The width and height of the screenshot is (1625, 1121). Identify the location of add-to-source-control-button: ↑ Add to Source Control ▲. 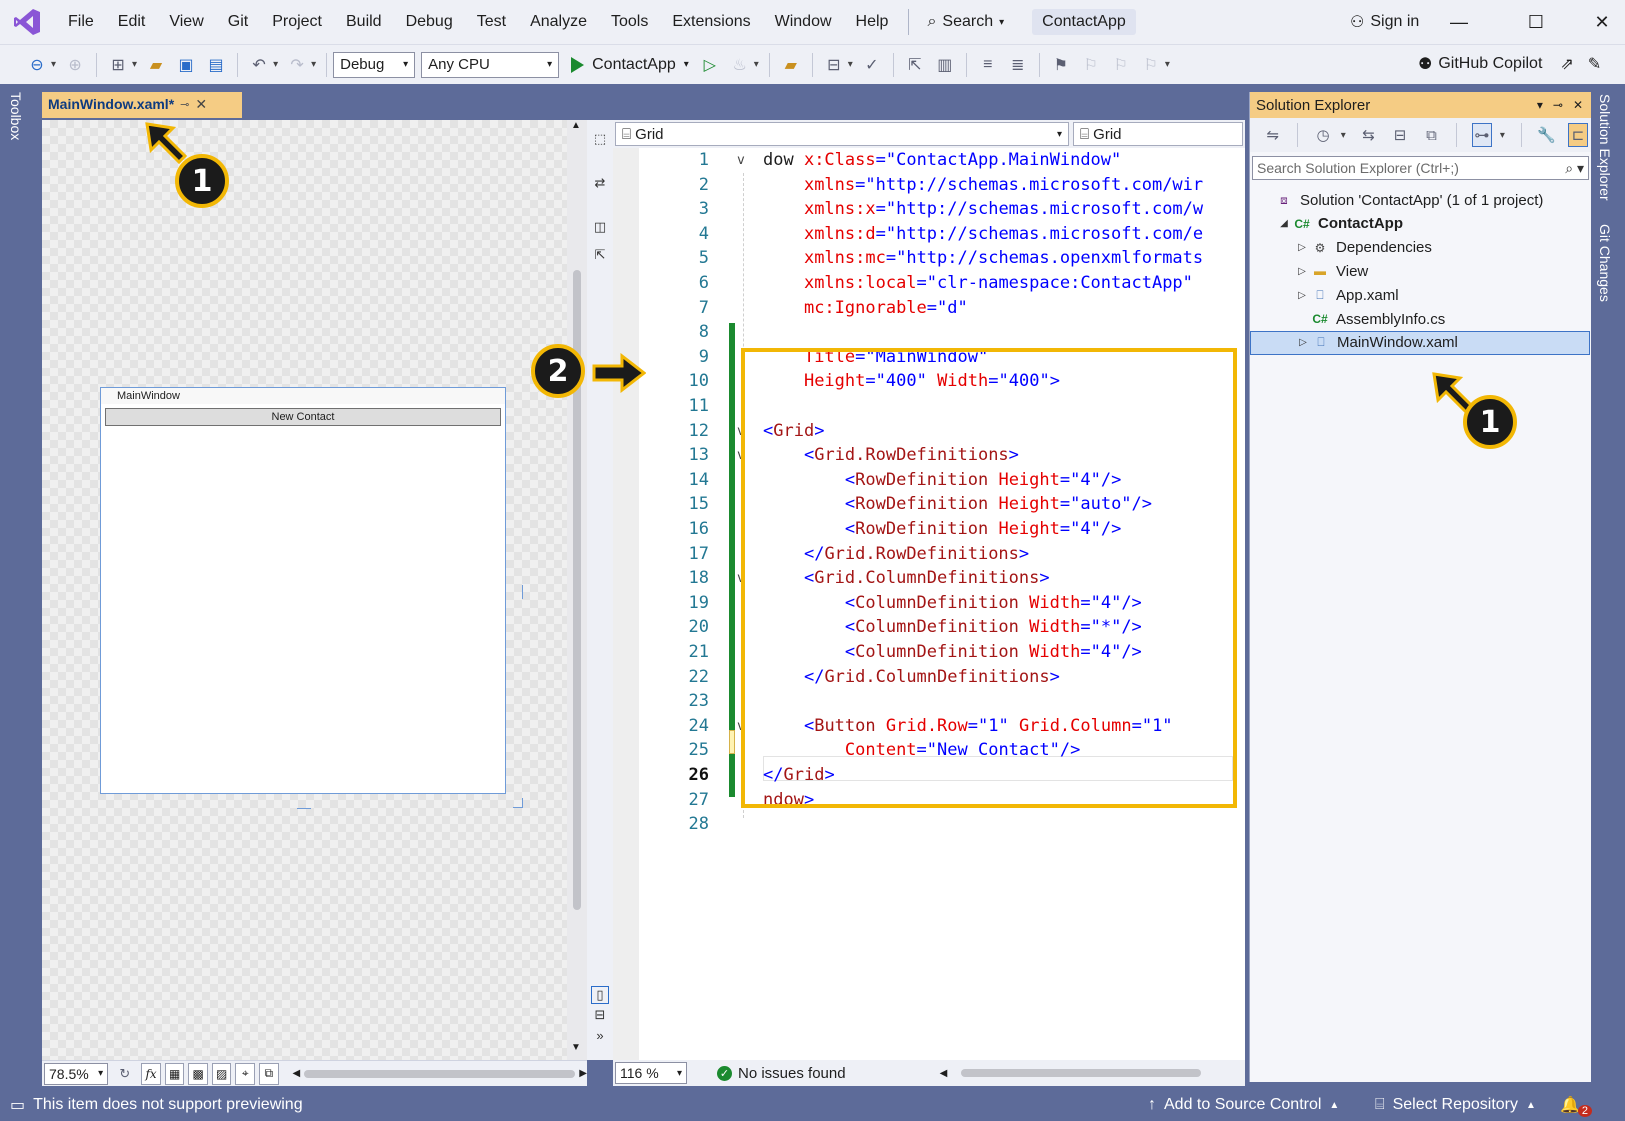
(1243, 1105).